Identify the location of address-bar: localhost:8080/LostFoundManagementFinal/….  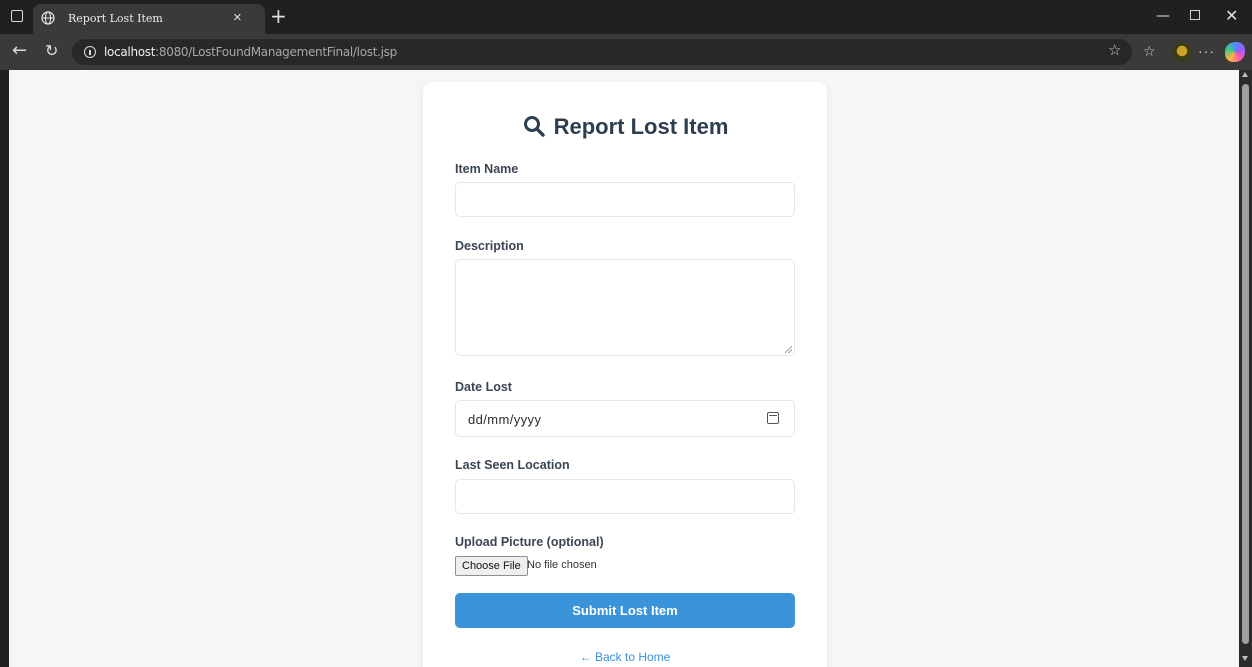
(602, 52).